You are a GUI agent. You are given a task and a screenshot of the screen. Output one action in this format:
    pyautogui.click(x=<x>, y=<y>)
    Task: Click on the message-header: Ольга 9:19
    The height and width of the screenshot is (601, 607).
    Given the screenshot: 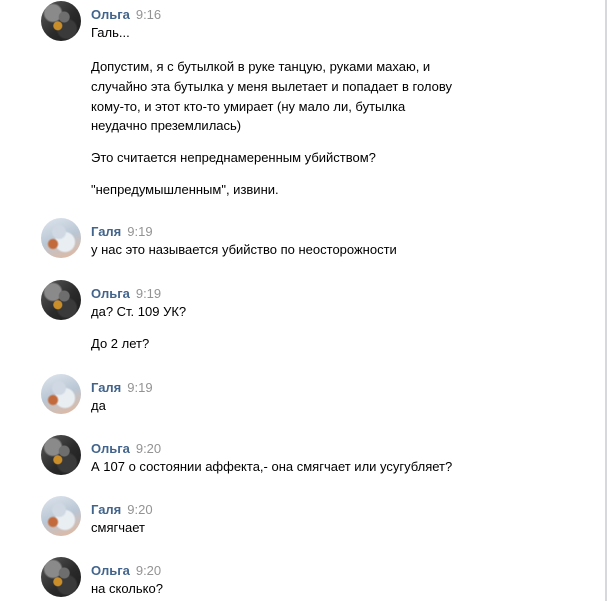 What is the action you would take?
    pyautogui.click(x=126, y=294)
    